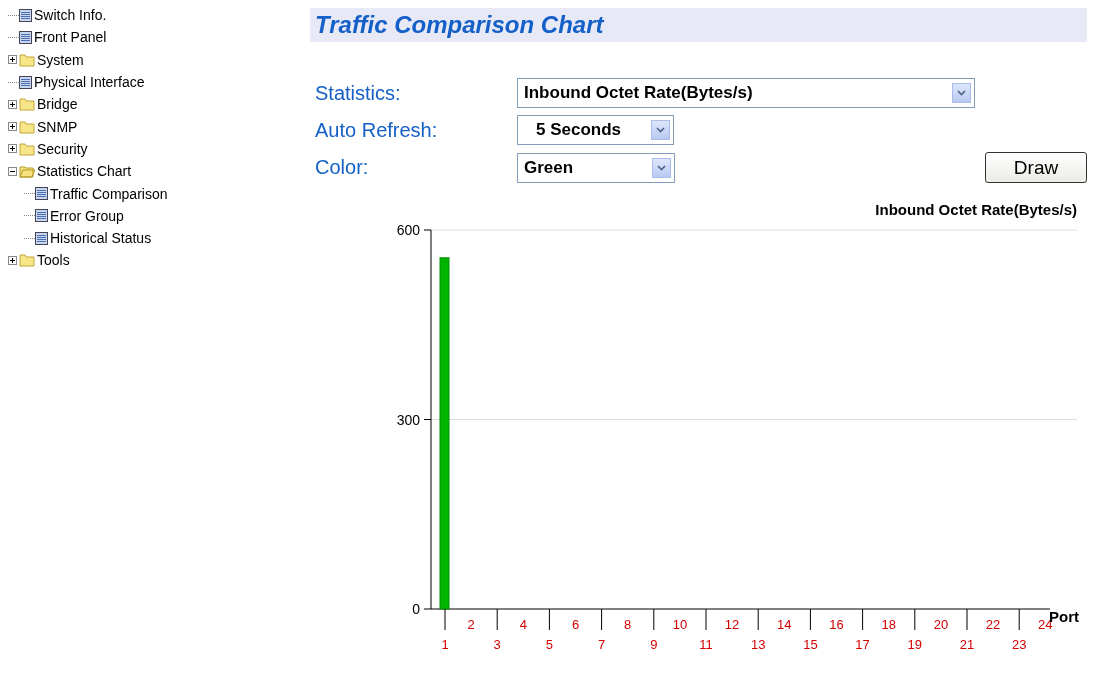 This screenshot has height=685, width=1097. What do you see at coordinates (575, 624) in the screenshot?
I see `axis-label: 6` at bounding box center [575, 624].